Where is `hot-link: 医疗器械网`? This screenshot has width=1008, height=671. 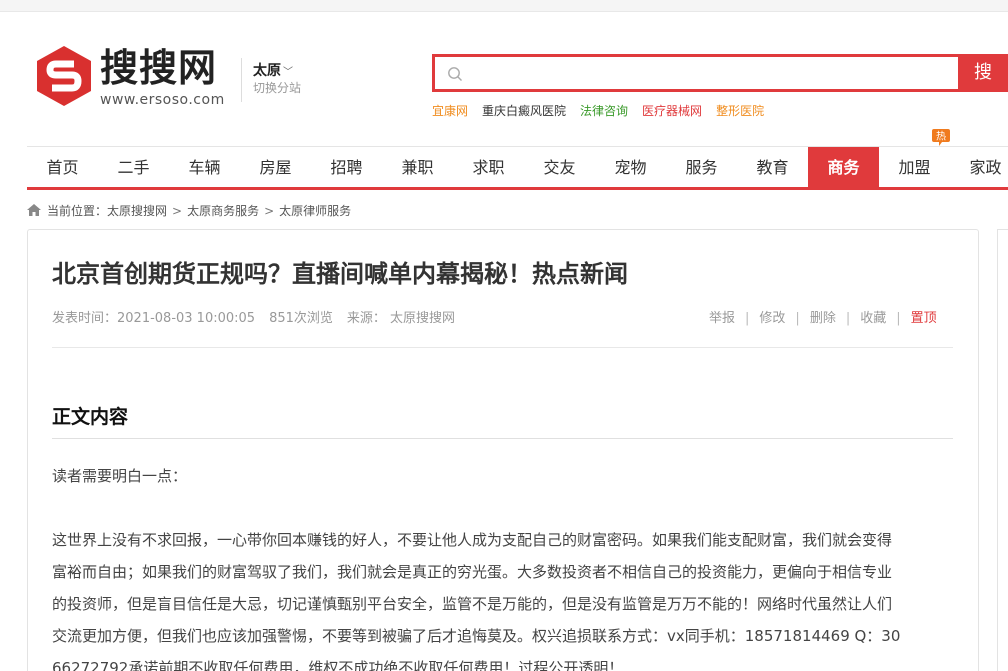 hot-link: 医疗器械网 is located at coordinates (672, 111).